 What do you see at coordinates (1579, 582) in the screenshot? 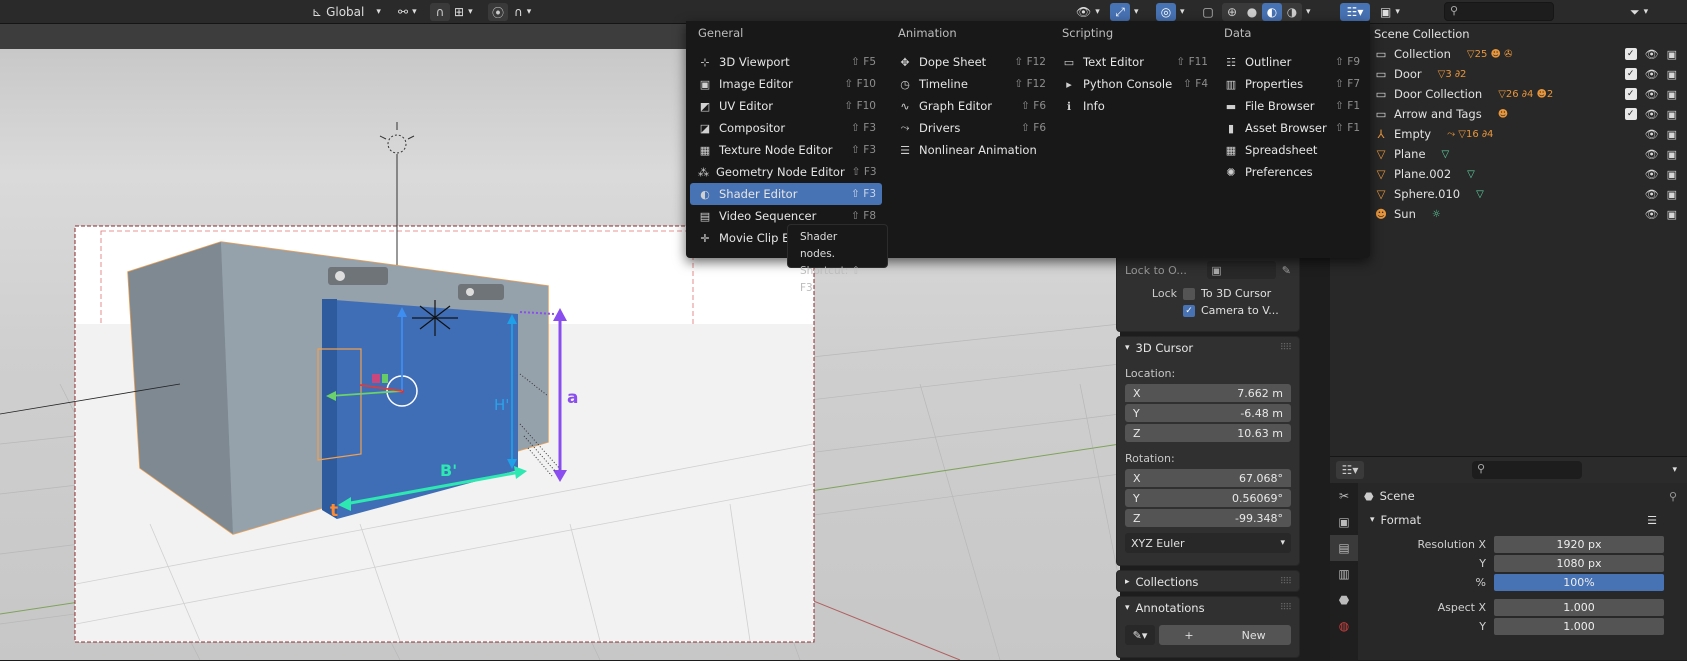
I see `resolution-percent-slider: 100%` at bounding box center [1579, 582].